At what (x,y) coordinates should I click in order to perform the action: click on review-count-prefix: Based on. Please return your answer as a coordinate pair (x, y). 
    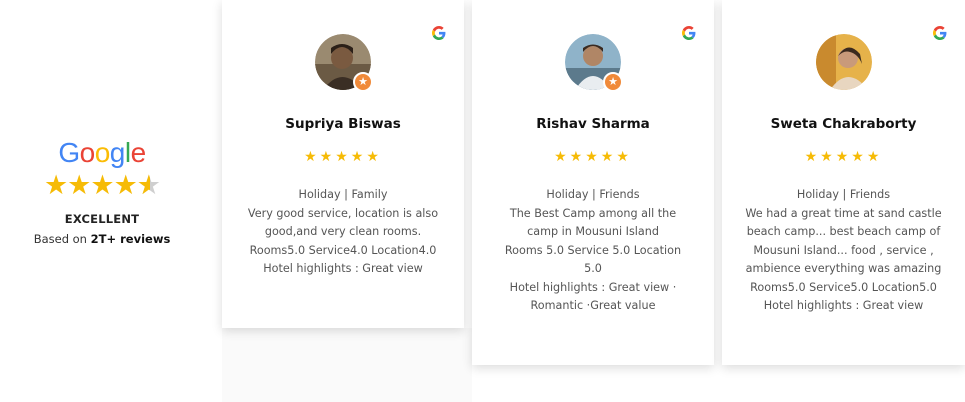
    Looking at the image, I should click on (62, 239).